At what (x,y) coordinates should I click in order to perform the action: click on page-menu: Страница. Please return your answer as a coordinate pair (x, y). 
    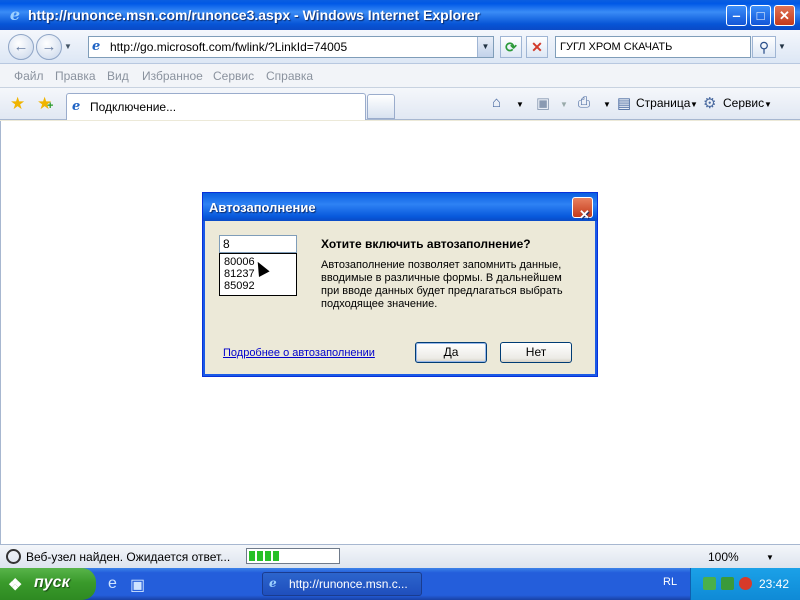
    Looking at the image, I should click on (663, 103).